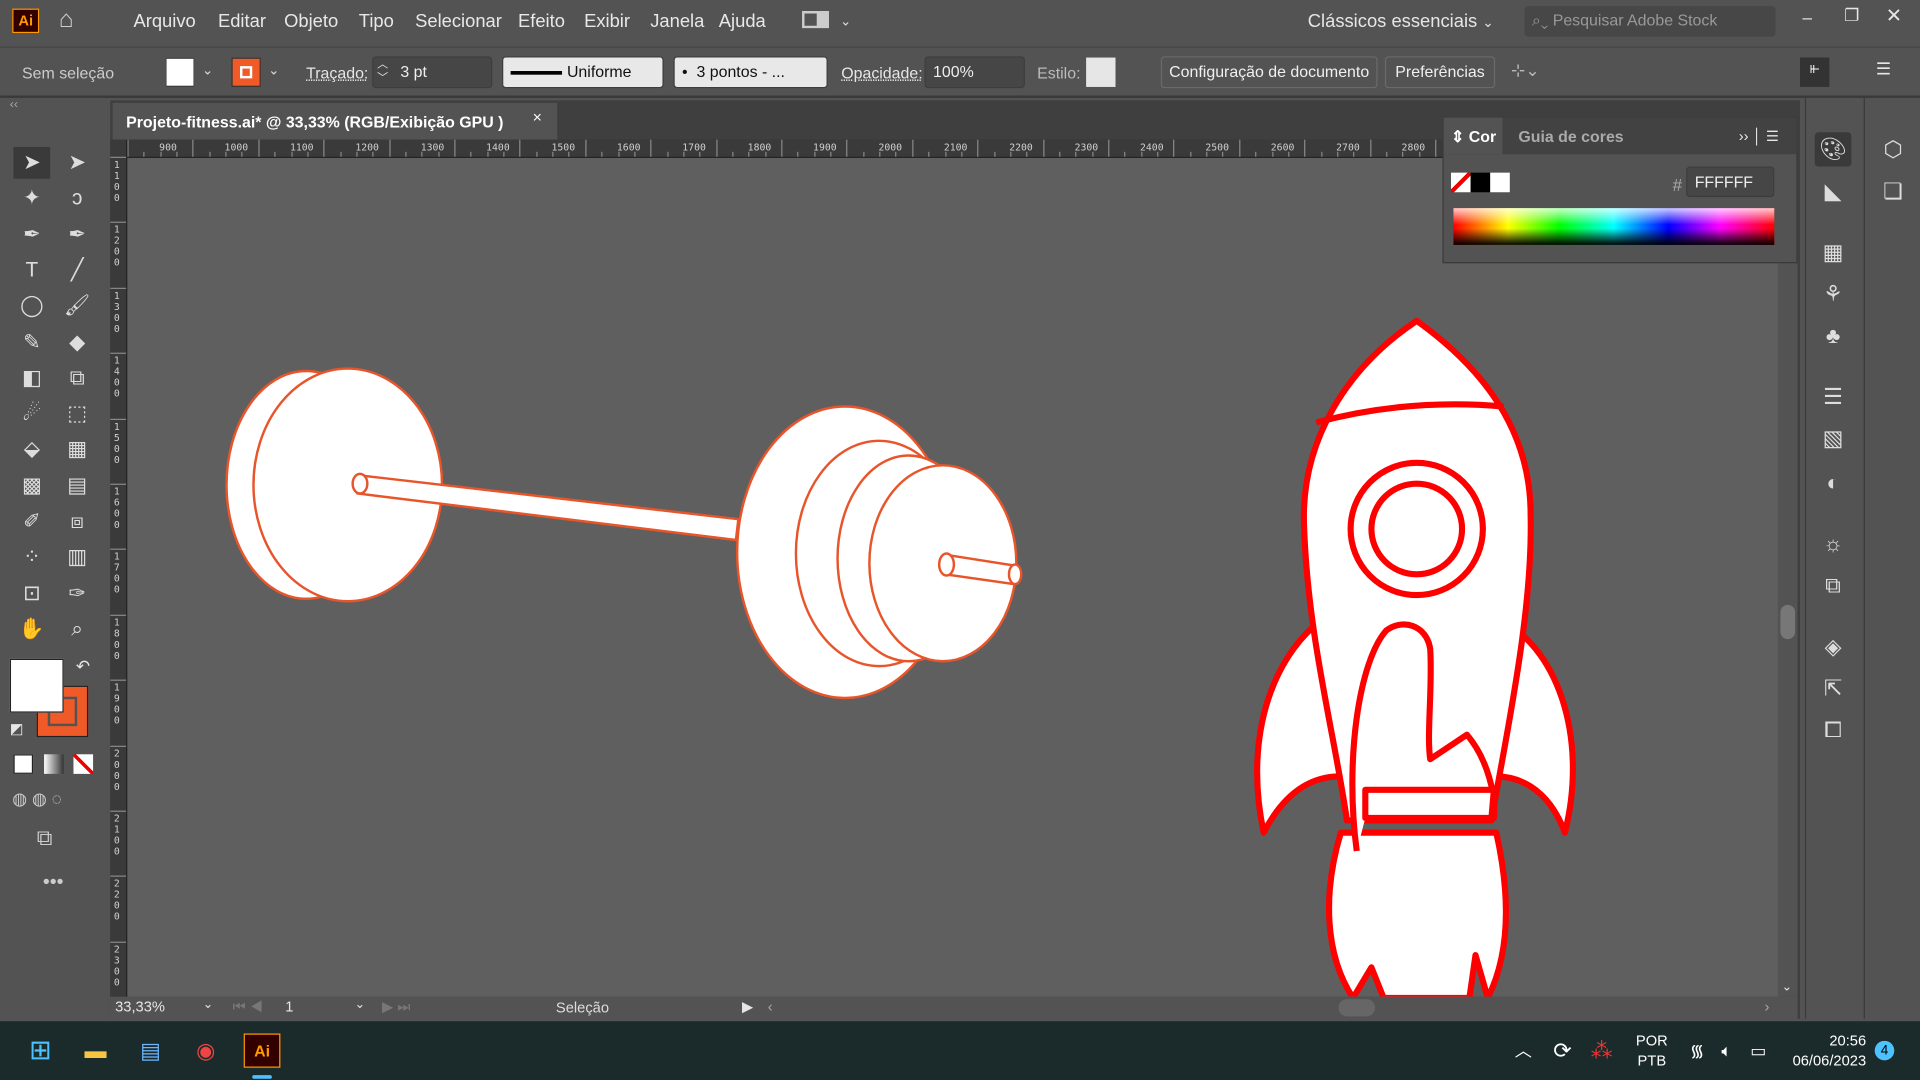 The image size is (1920, 1080). Describe the element at coordinates (1893, 191) in the screenshot. I see `libraries-icon: ❏` at that location.